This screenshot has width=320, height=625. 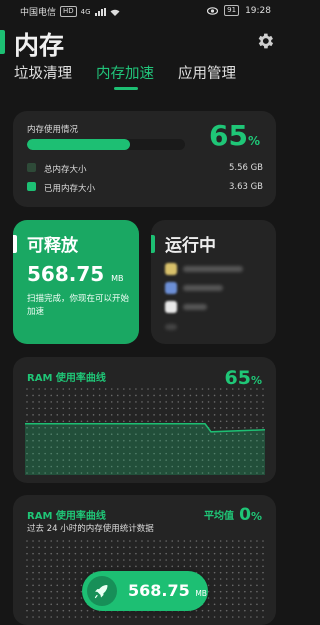 I want to click on gear-icon, so click(x=265, y=41).